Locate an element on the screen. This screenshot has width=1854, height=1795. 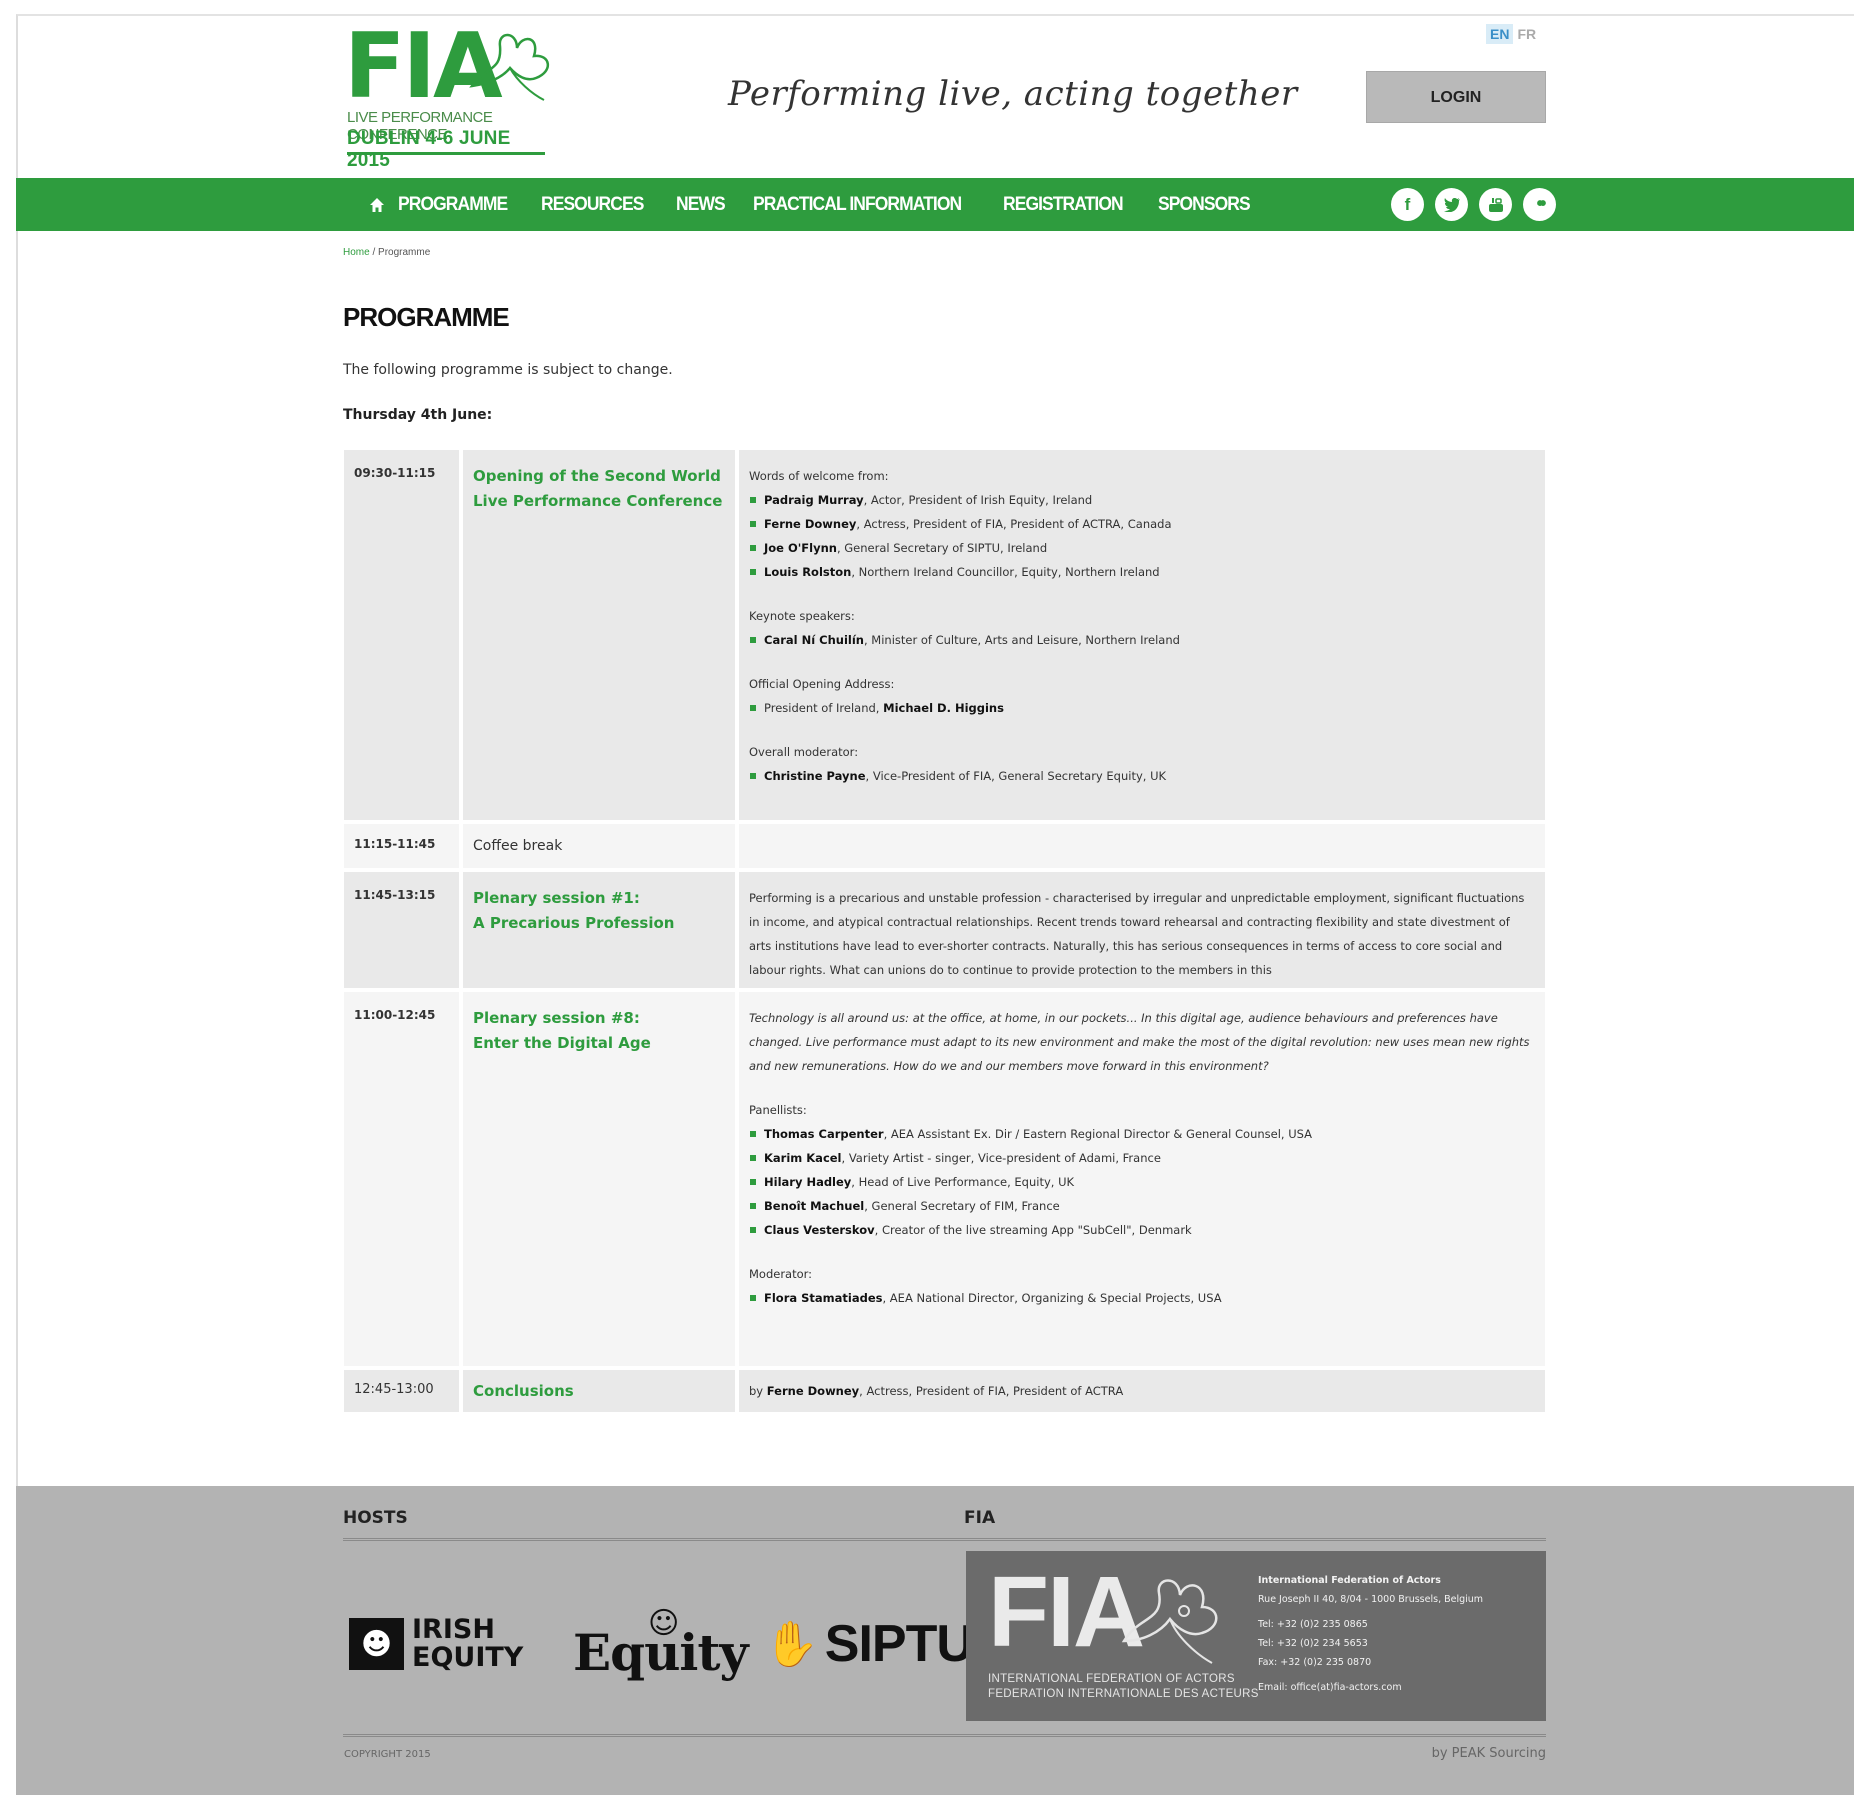
facebook-icon: f is located at coordinates (1407, 204).